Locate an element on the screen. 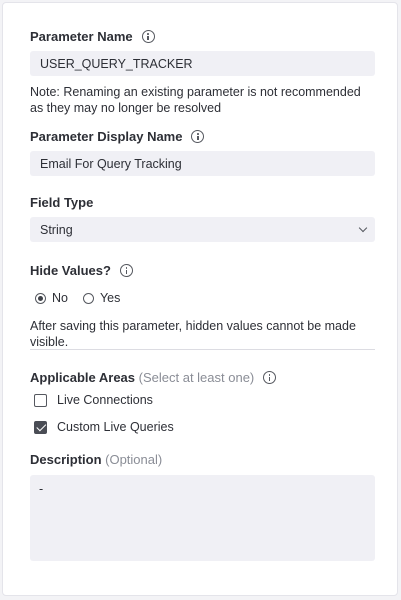 Image resolution: width=401 pixels, height=600 pixels. custom-live-queries-label: Custom Live Queries is located at coordinates (115, 427).